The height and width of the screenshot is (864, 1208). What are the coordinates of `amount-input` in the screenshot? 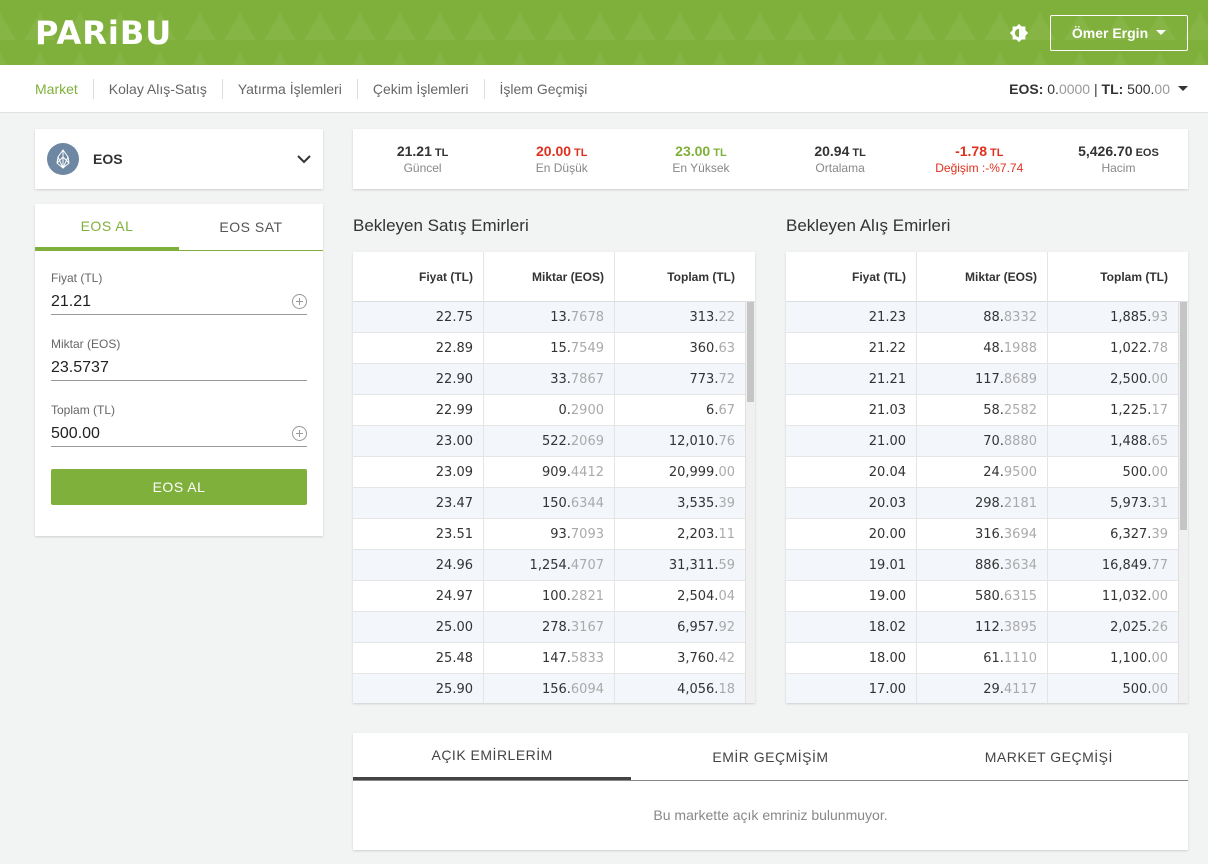 It's located at (179, 367).